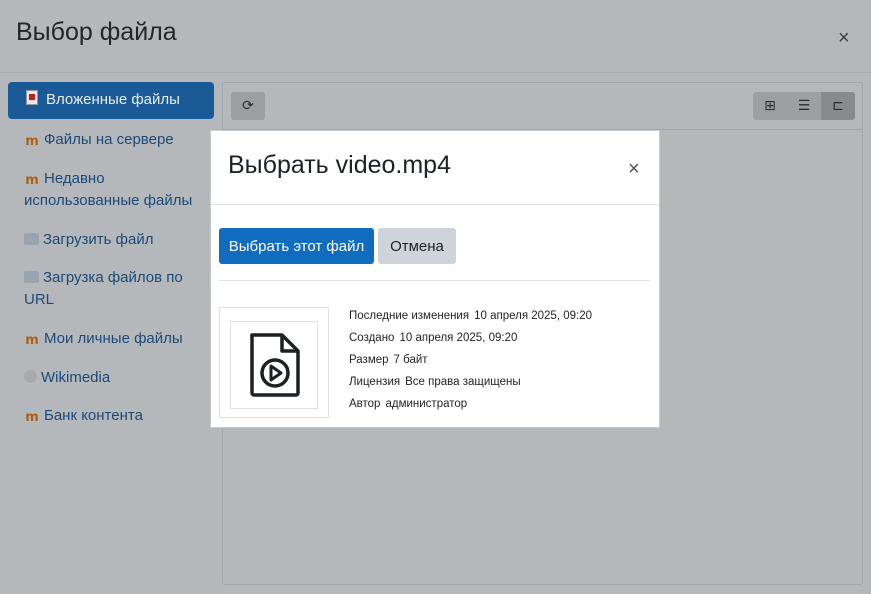 The width and height of the screenshot is (871, 594). Describe the element at coordinates (30, 376) in the screenshot. I see `wikimedia-icon` at that location.